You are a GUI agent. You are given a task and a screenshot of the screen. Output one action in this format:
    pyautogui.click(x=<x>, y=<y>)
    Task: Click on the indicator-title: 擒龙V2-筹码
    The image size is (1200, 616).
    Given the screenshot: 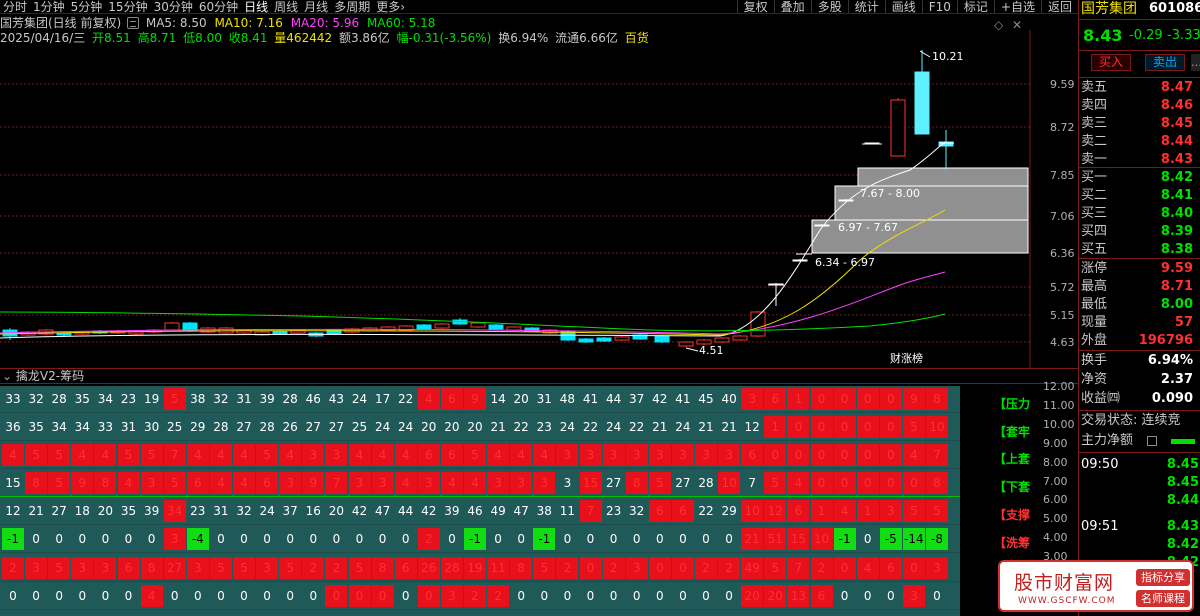 What is the action you would take?
    pyautogui.click(x=50, y=376)
    